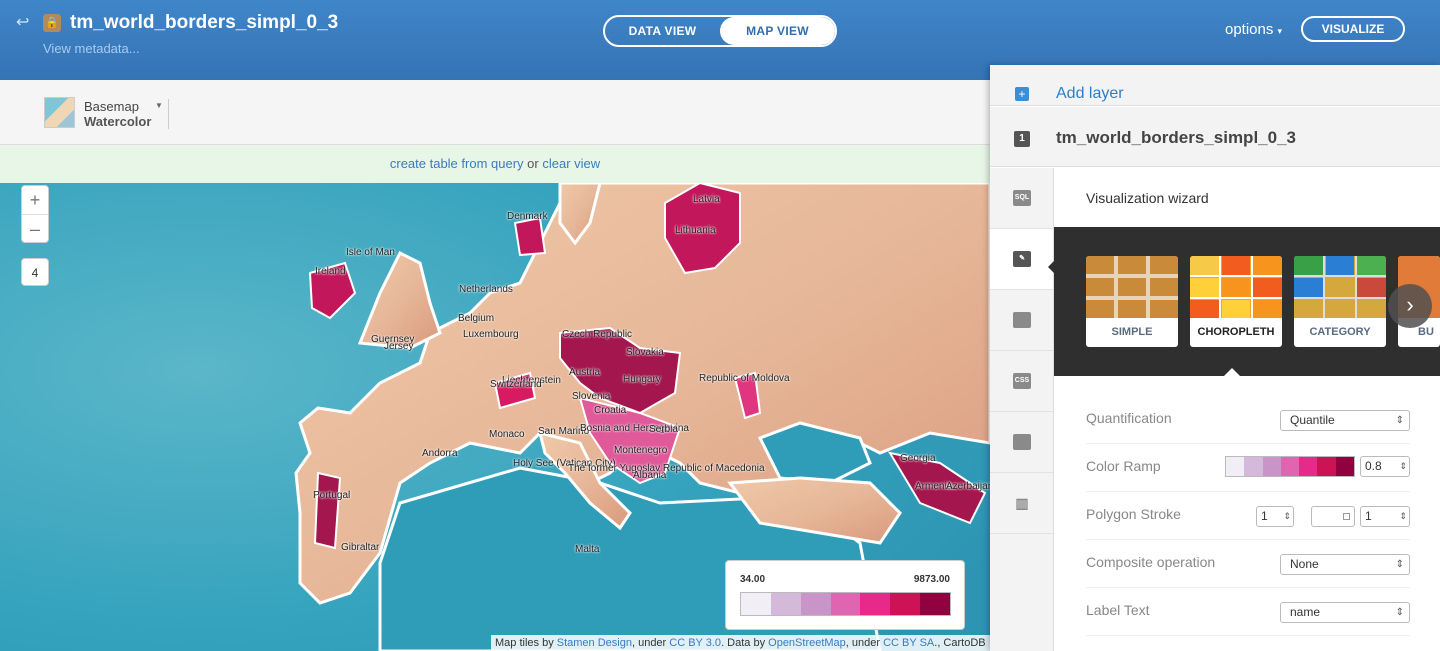 This screenshot has width=1440, height=651. What do you see at coordinates (931, 579) in the screenshot?
I see `legend-max: 9873.00` at bounding box center [931, 579].